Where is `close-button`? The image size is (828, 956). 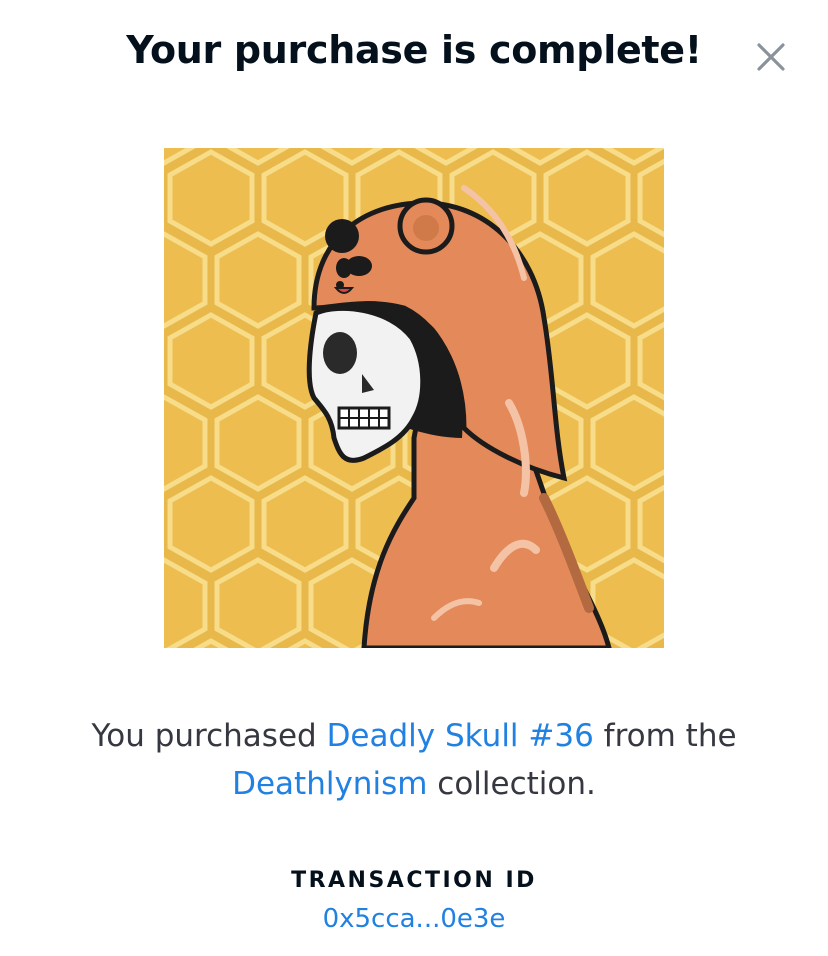
close-button is located at coordinates (771, 57).